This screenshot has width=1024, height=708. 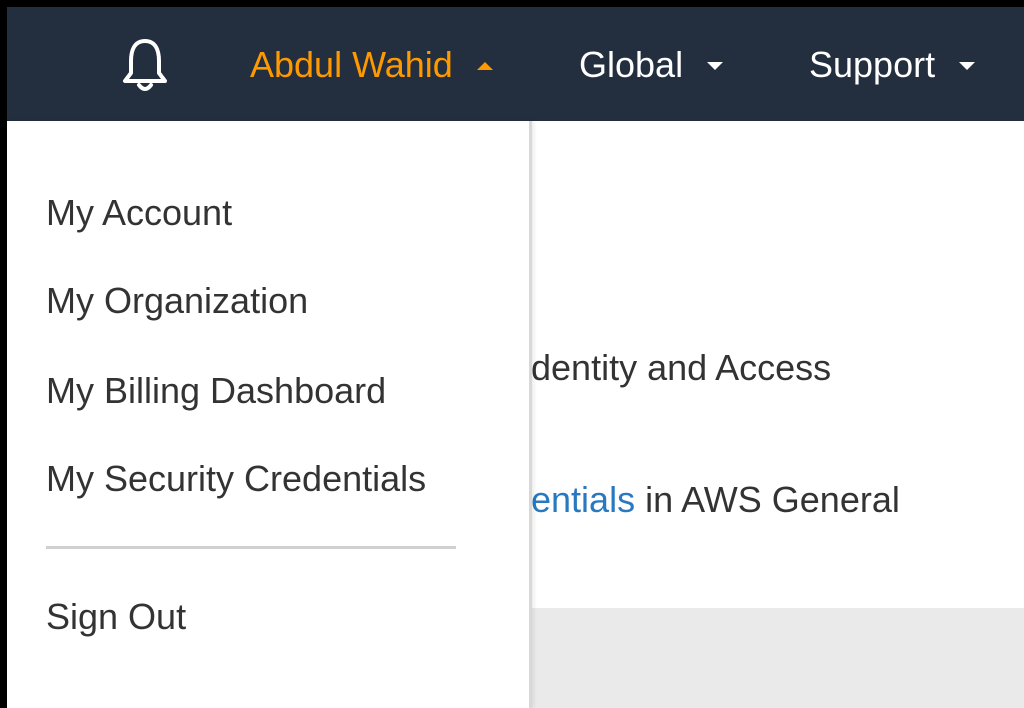 I want to click on menu-item-billing-dashboard: My Billing Dashboard, so click(x=216, y=391).